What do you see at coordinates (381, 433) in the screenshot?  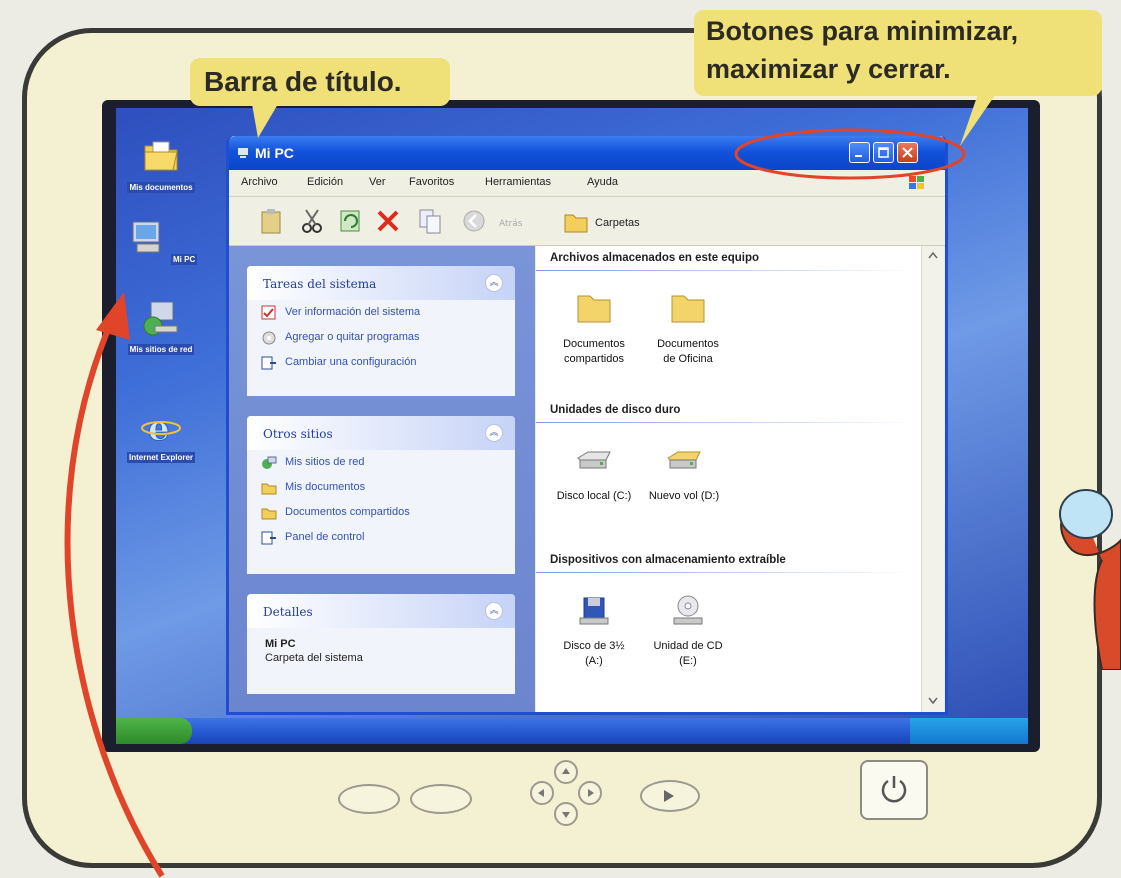 I see `panel-header: Otros sitios ︽` at bounding box center [381, 433].